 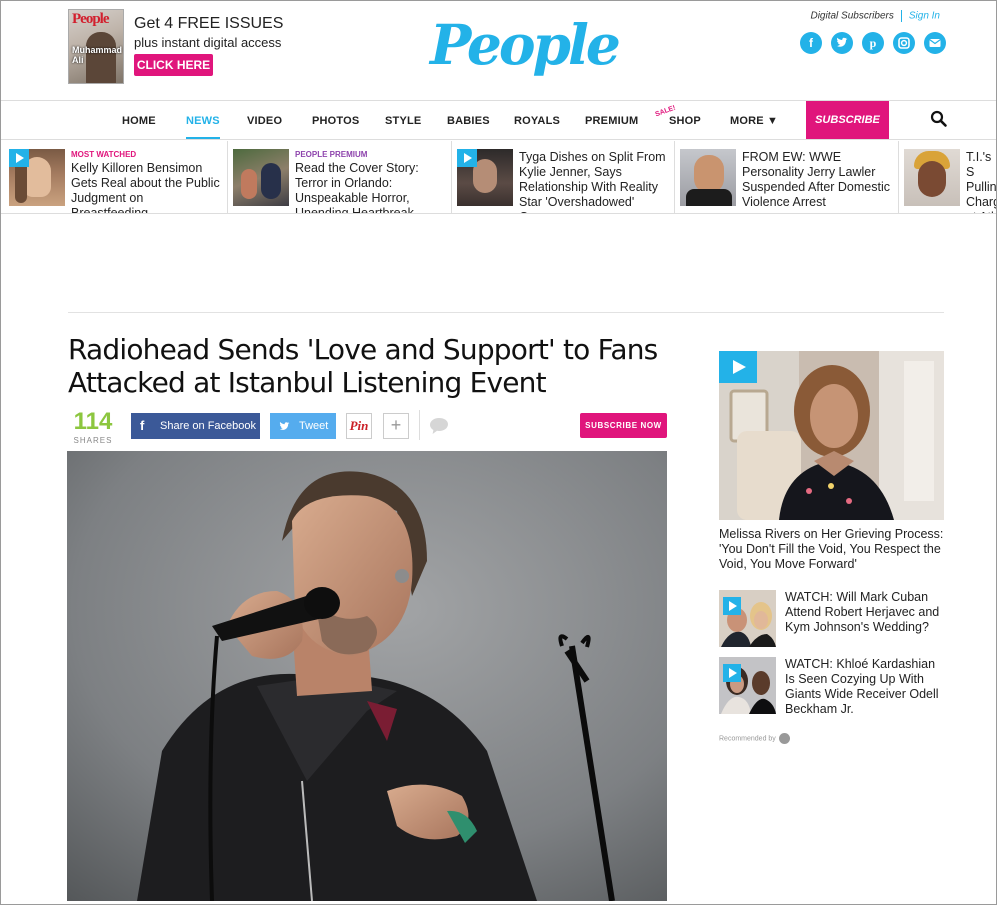 I want to click on share-count-number: 114, so click(x=93, y=421).